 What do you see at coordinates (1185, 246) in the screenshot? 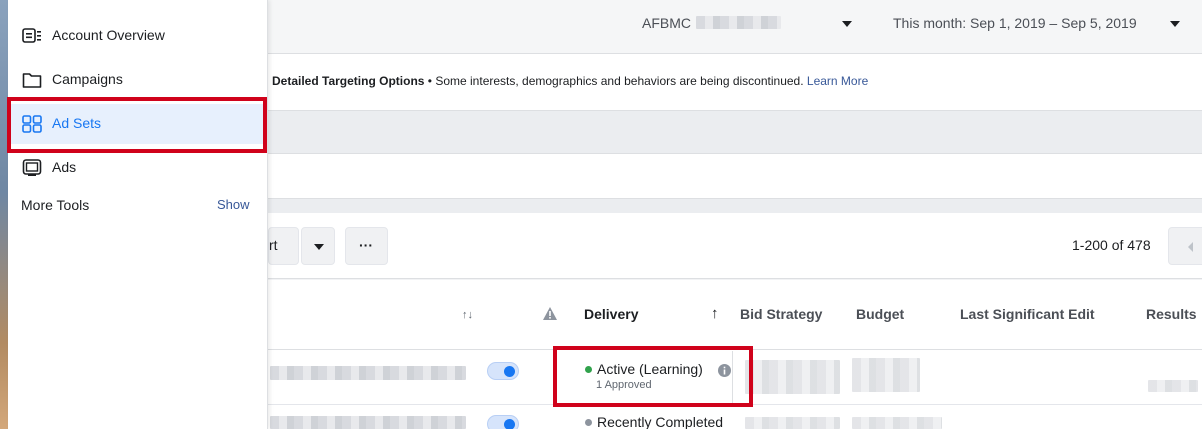
I see `prev-page-button` at bounding box center [1185, 246].